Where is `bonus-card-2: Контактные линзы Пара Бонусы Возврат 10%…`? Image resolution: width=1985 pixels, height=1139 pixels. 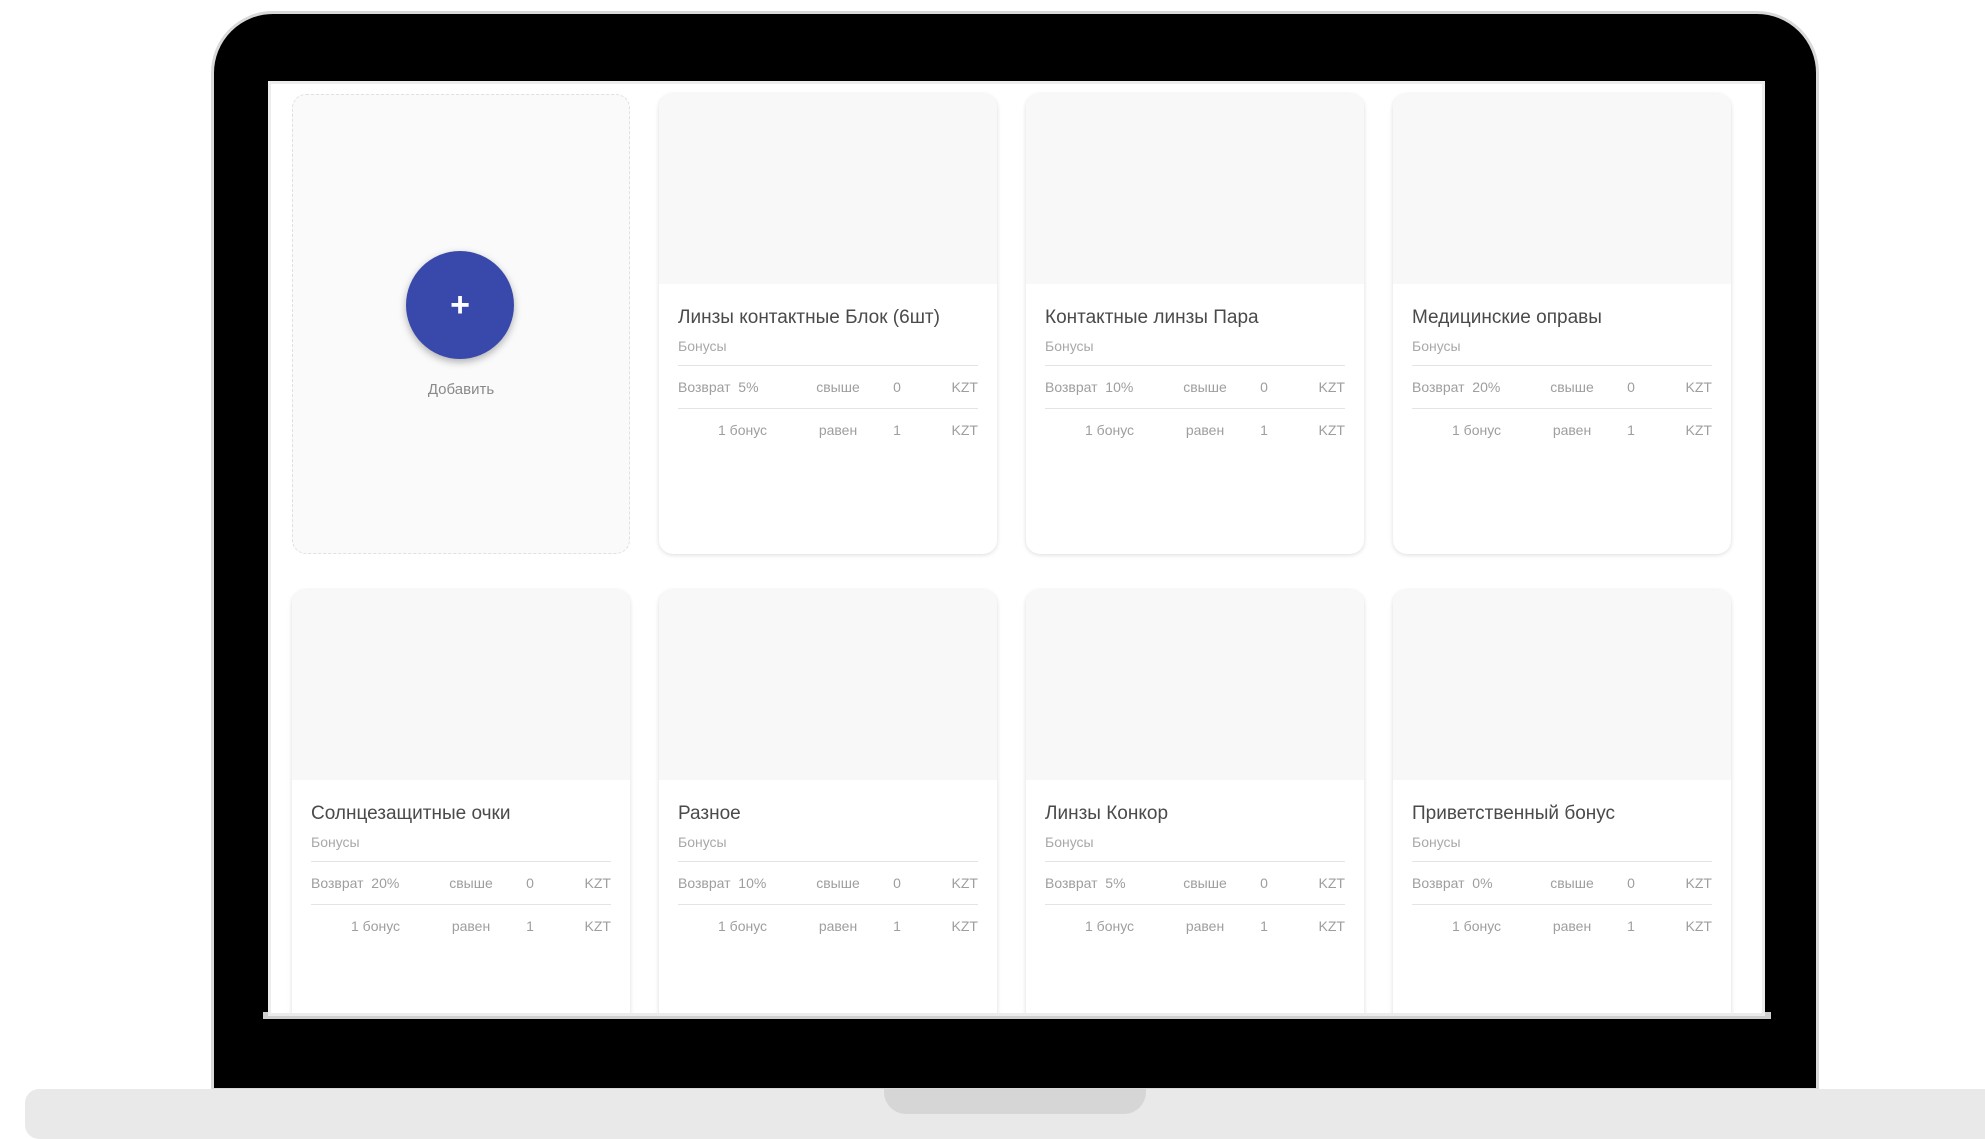 bonus-card-2: Контактные линзы Пара Бонусы Возврат 10%… is located at coordinates (1195, 324).